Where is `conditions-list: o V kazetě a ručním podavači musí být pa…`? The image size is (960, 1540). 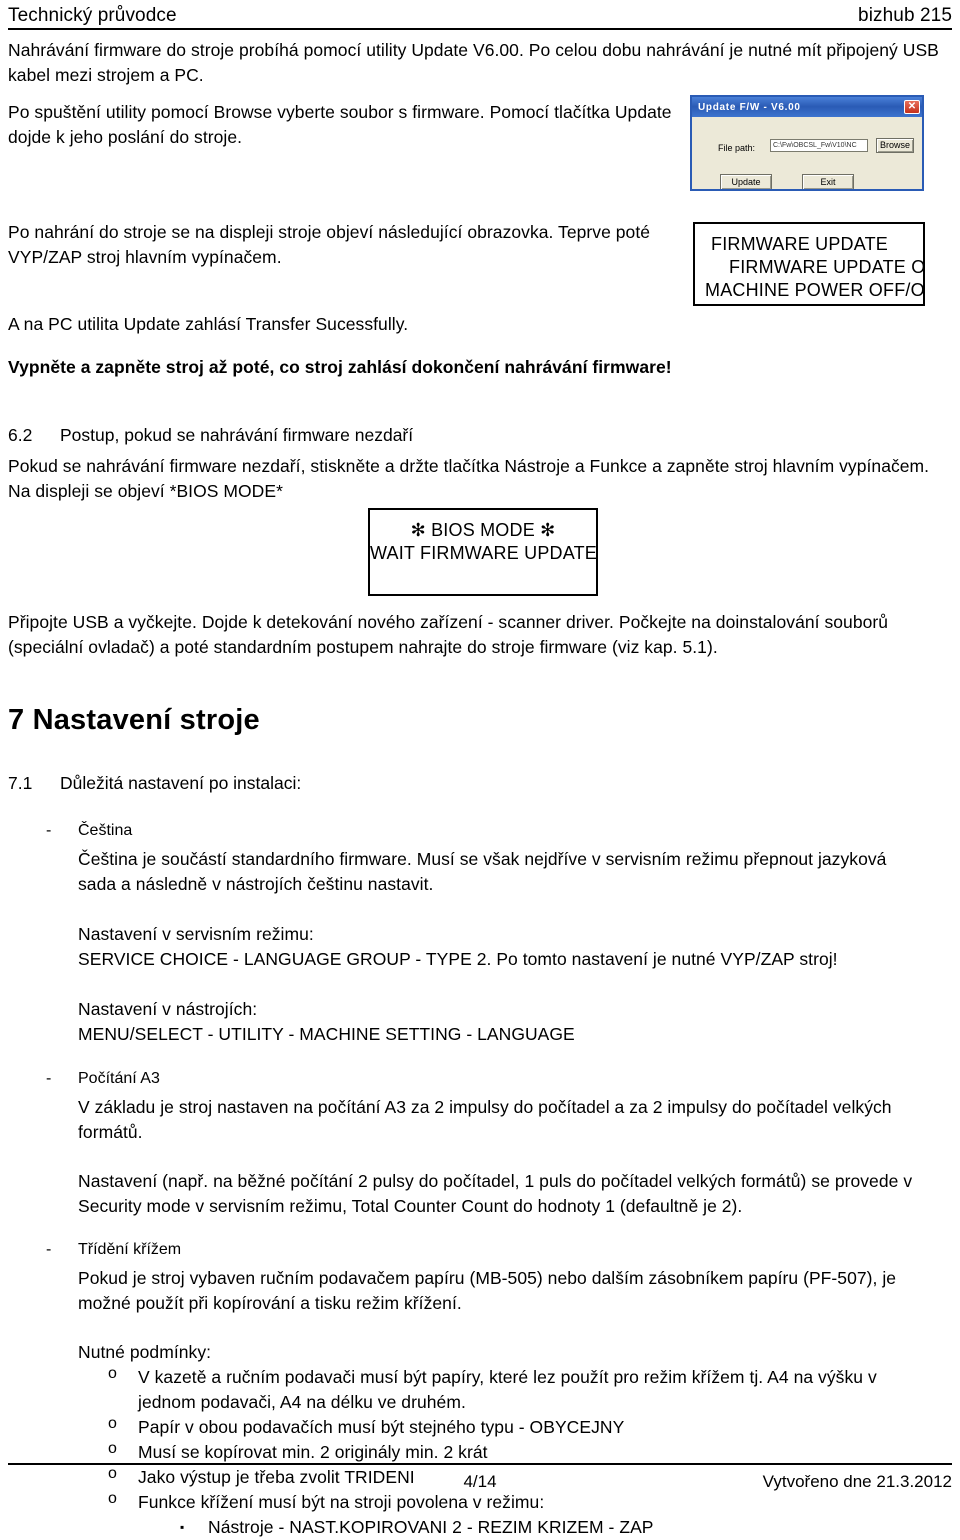
conditions-list: o V kazetě a ručním podavači musí být pa… is located at coordinates (474, 1452).